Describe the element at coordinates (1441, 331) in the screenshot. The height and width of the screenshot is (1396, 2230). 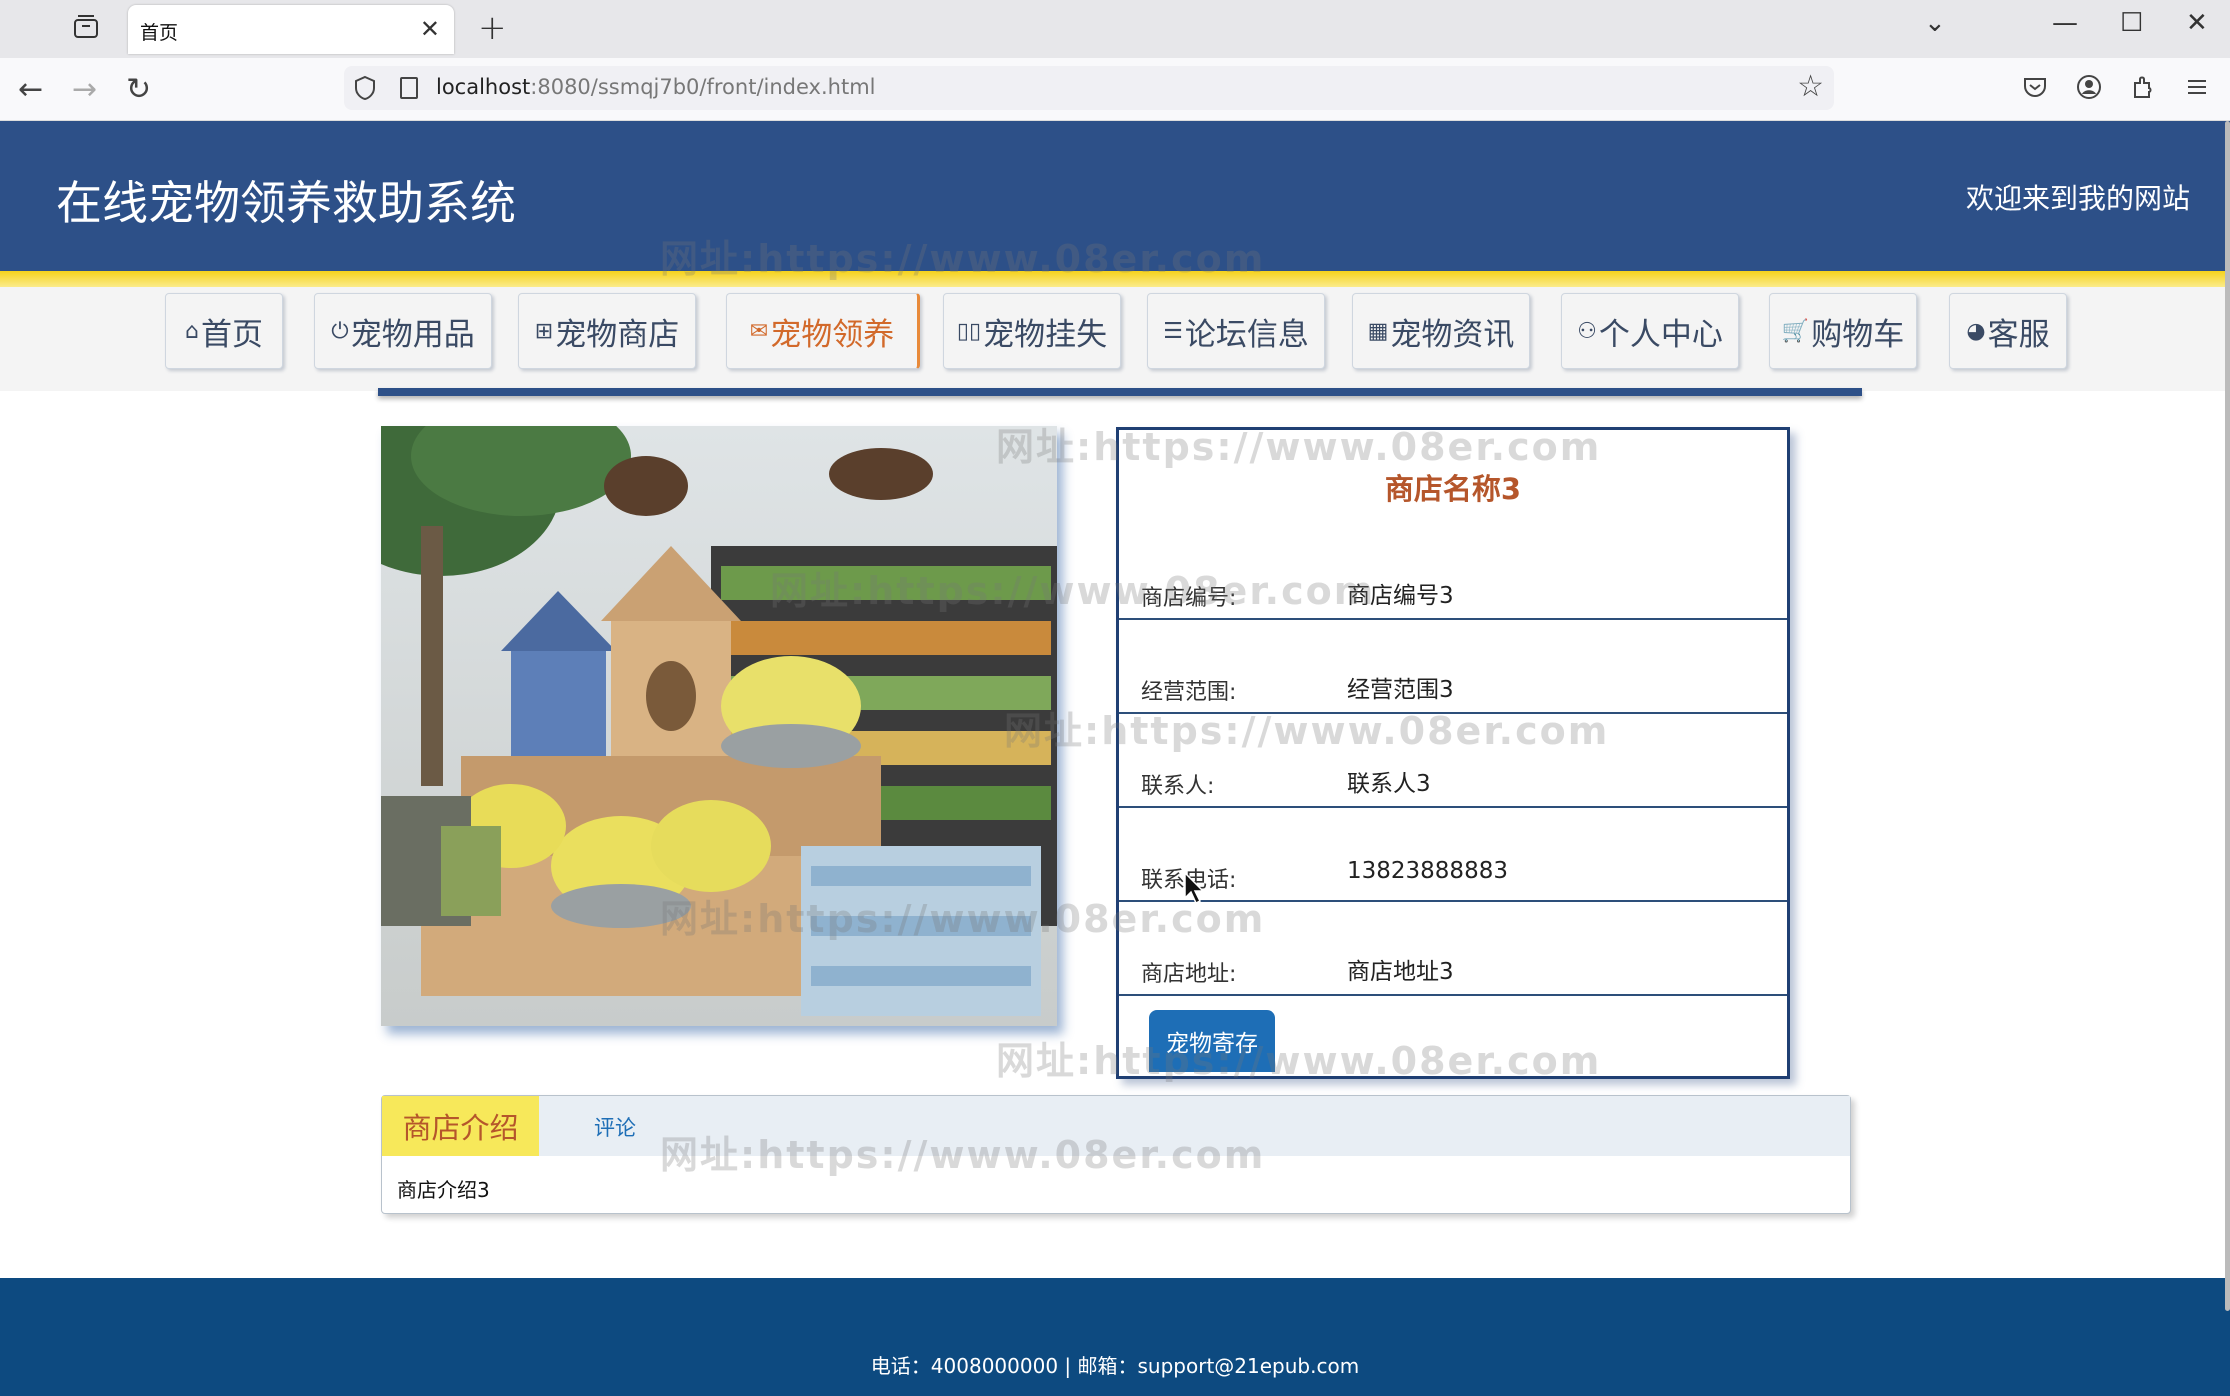
I see `menu-item-pet-news: ▦ 宠物资讯` at that location.